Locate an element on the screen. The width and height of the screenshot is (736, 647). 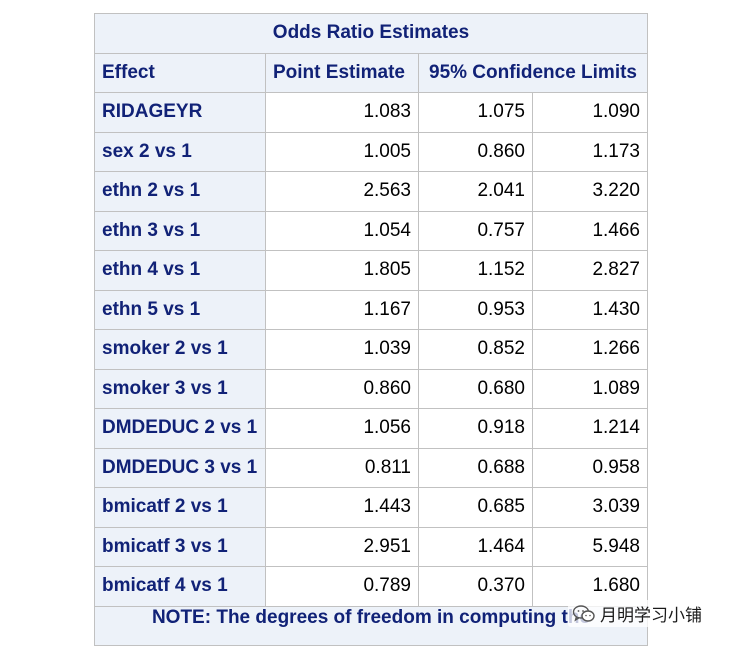
table-row: bmicatf 2 vs 1 1.443 0.685 3.039 is located at coordinates (371, 507).